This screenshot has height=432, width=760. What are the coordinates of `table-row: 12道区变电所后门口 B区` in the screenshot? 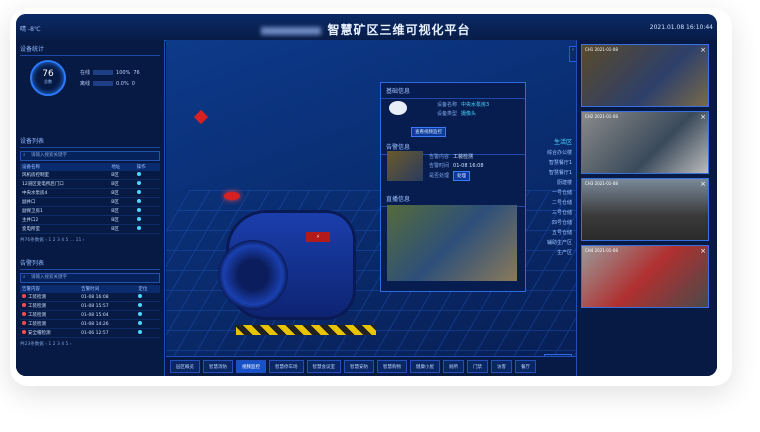 It's located at (90, 184).